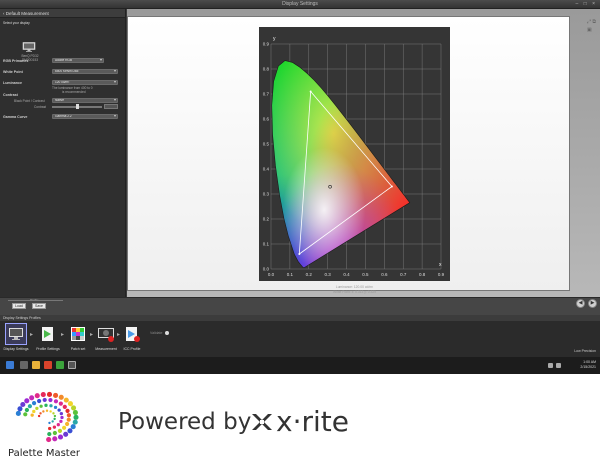 This screenshot has width=600, height=466. Describe the element at coordinates (403, 274) in the screenshot. I see `x-tick-label: 0.7` at that location.